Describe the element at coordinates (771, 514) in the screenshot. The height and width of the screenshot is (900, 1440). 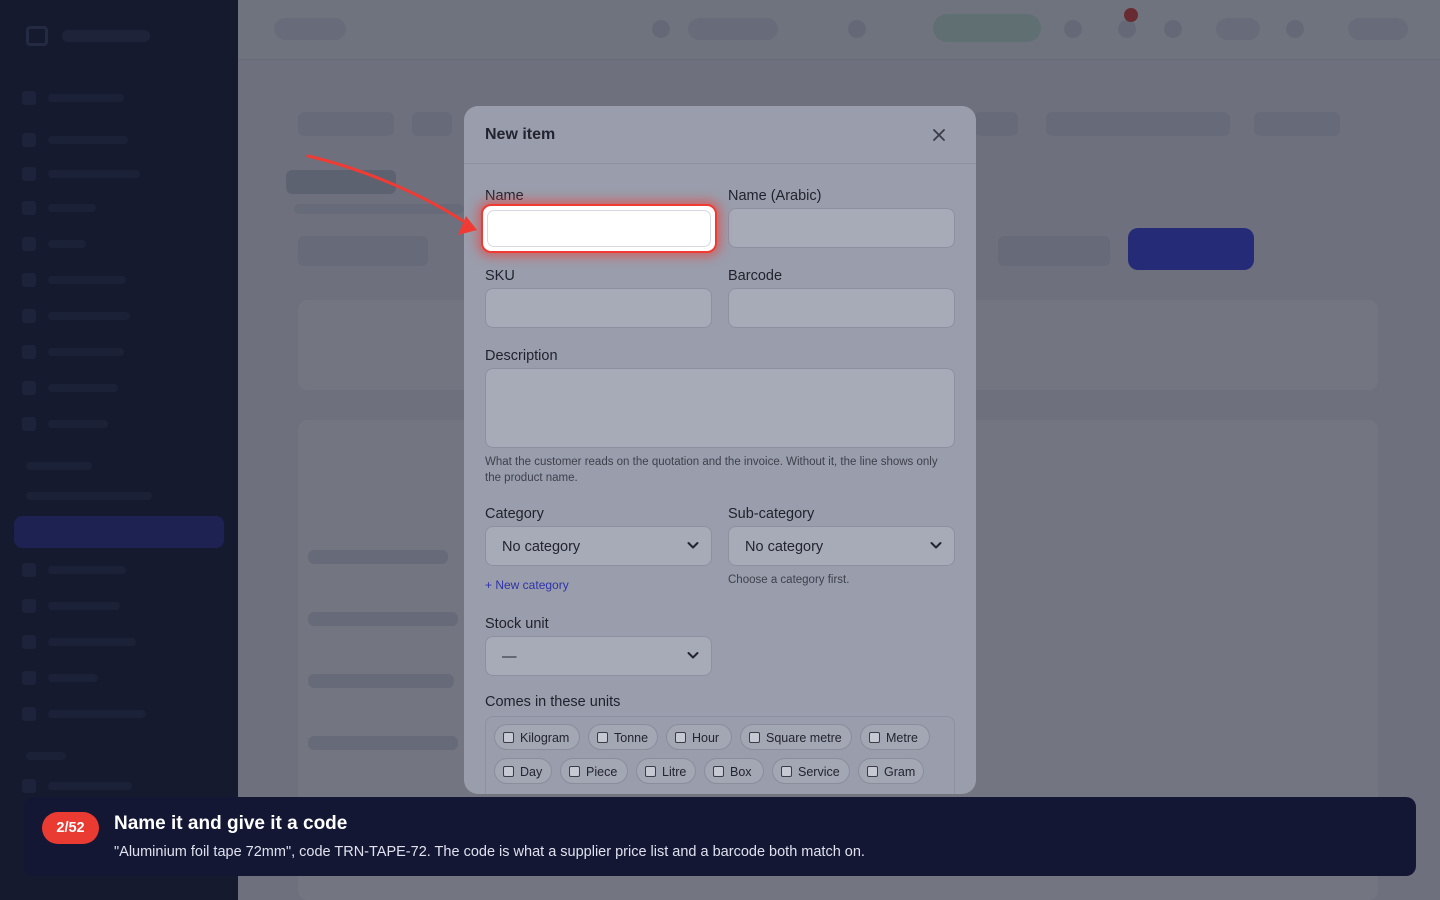
I see `subcategory-label: Sub-category` at that location.